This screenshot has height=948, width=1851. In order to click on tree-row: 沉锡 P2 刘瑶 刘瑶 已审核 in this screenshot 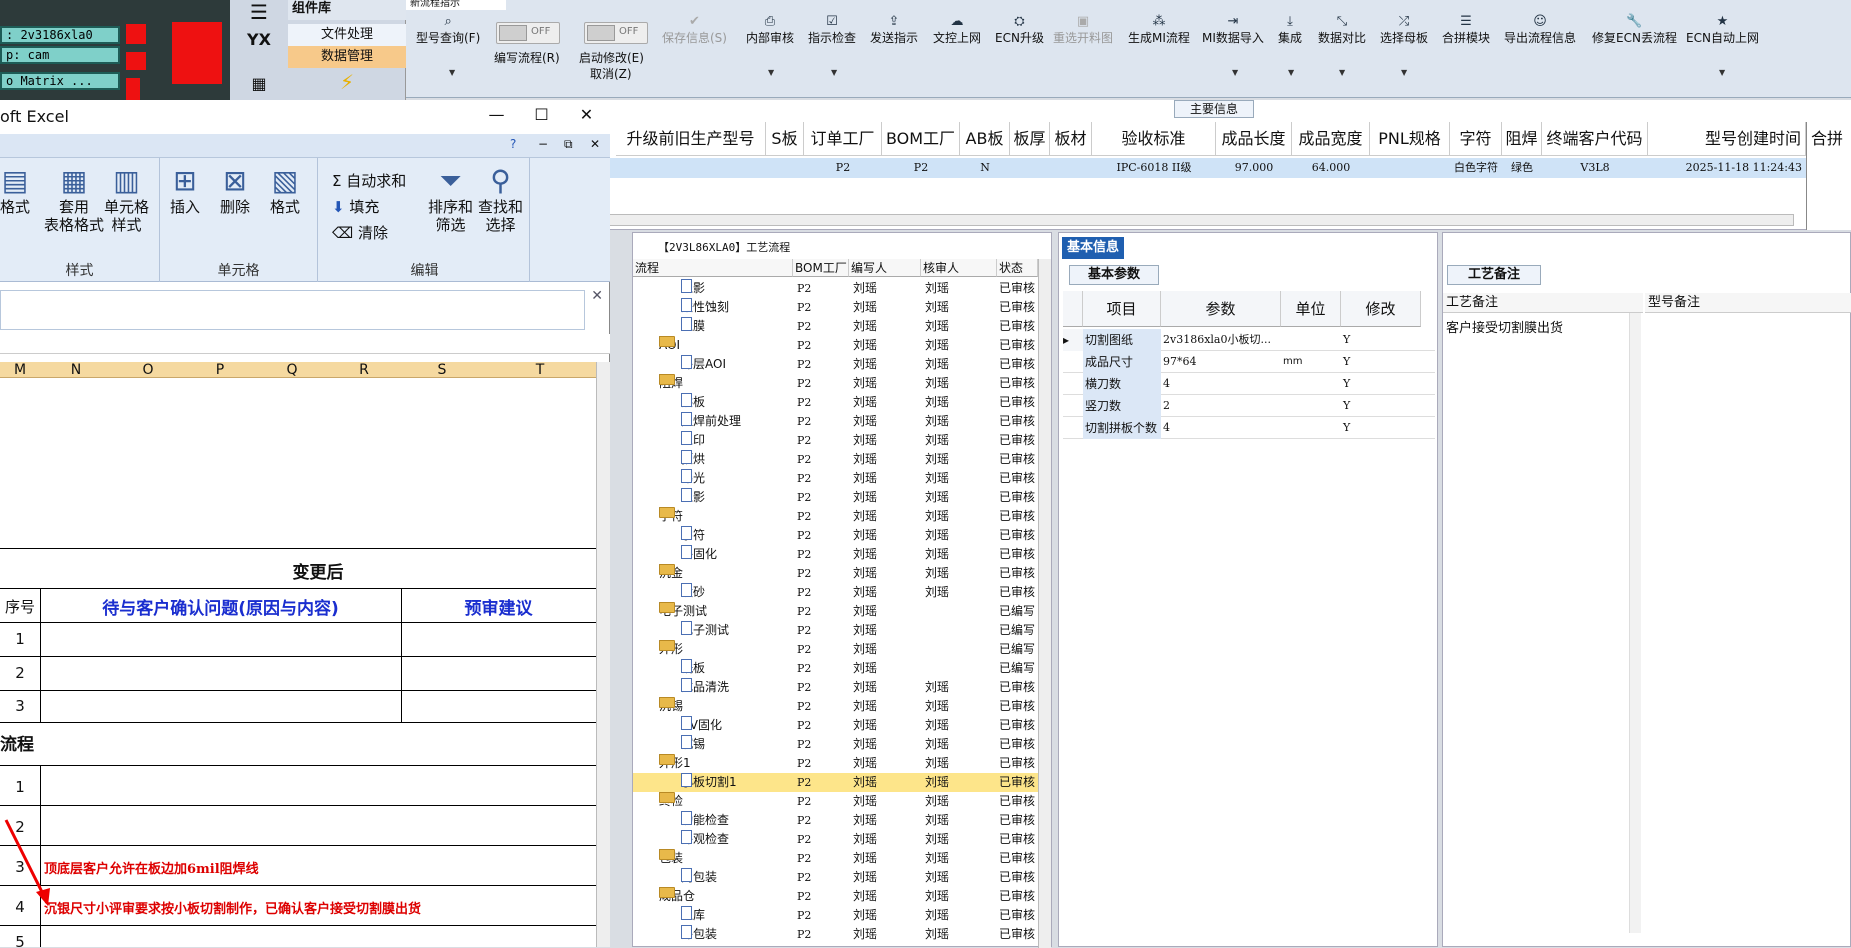, I will do `click(835, 744)`.